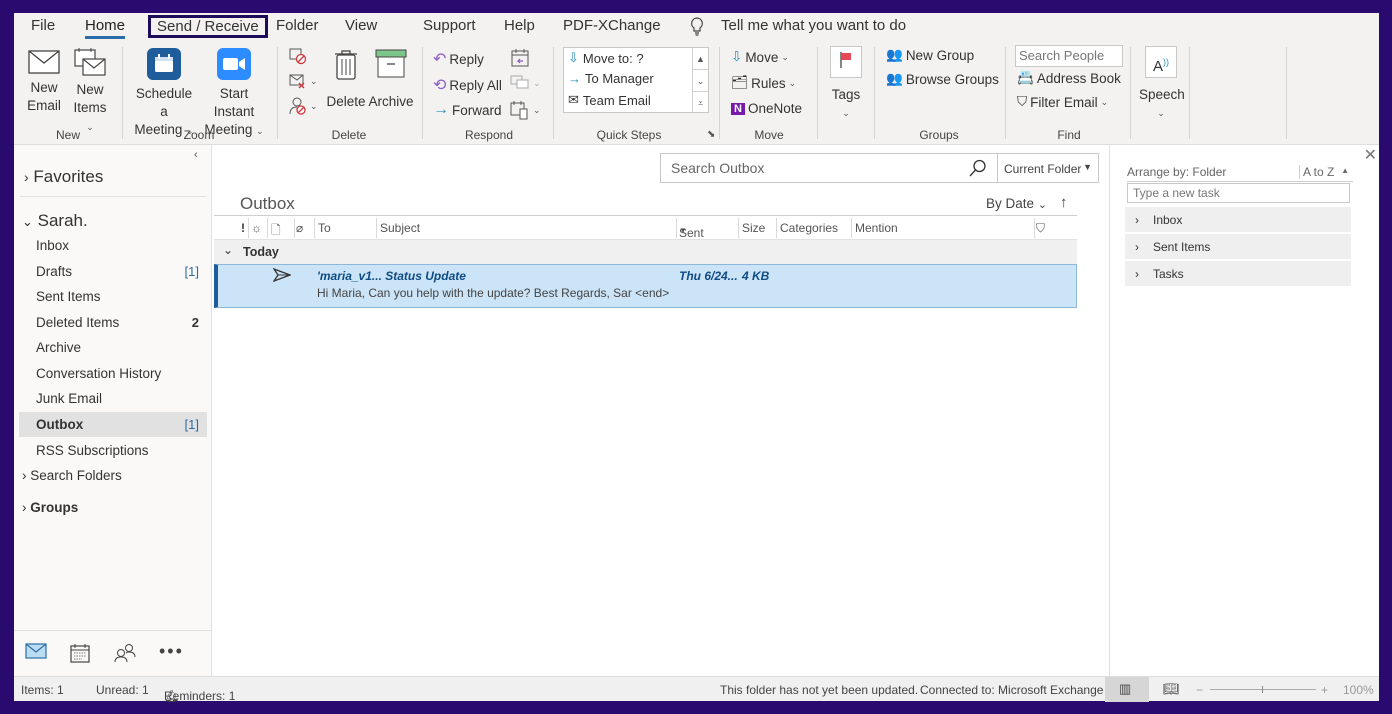 This screenshot has width=1392, height=714. What do you see at coordinates (361, 25) in the screenshot?
I see `tab-view: View` at bounding box center [361, 25].